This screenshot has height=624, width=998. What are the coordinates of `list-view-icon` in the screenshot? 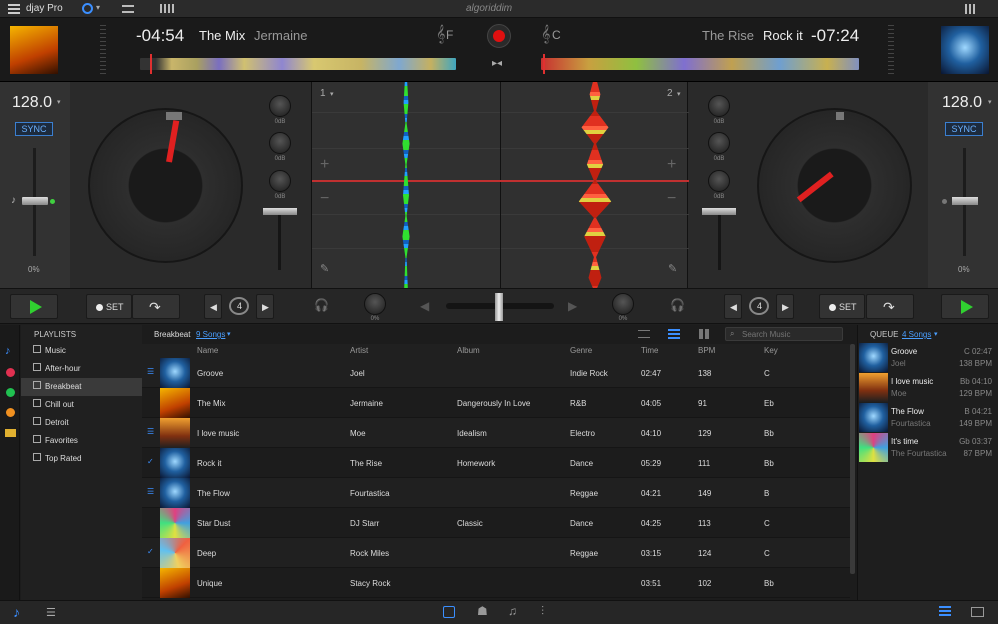 It's located at (644, 334).